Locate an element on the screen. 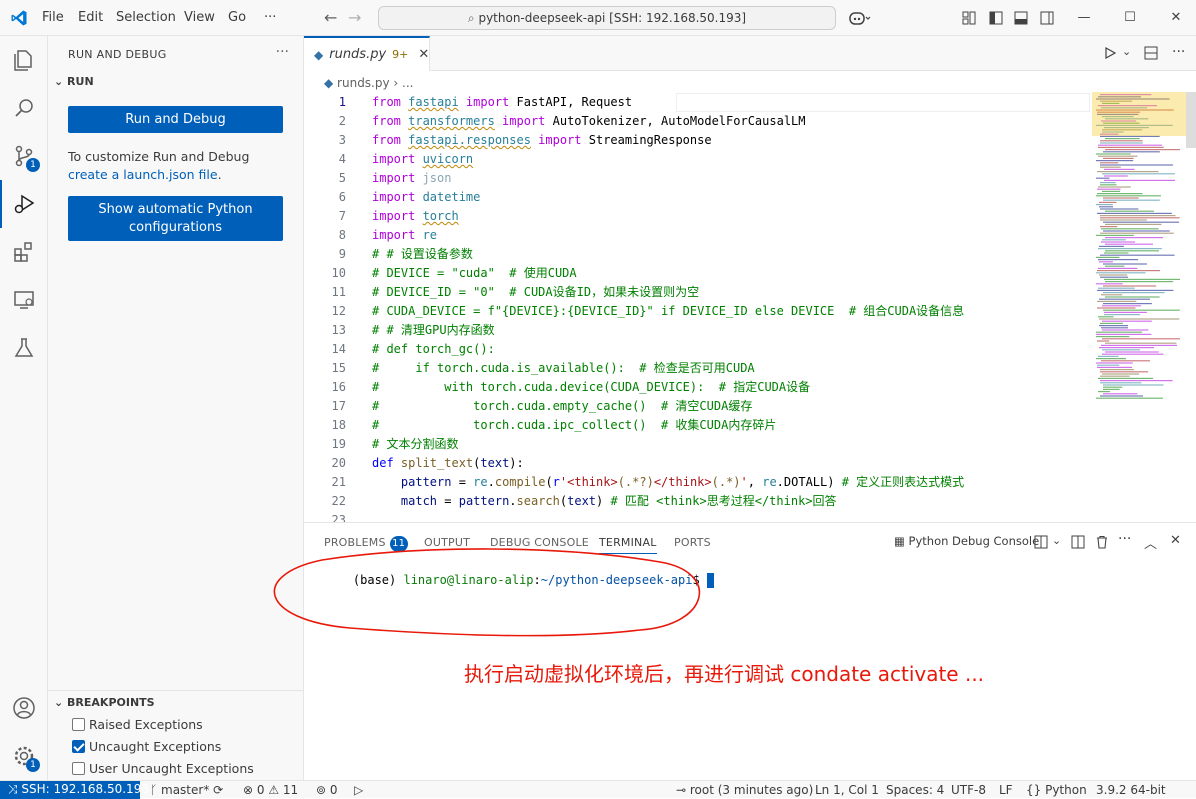 The image size is (1196, 799). remote-icon: ⤨ is located at coordinates (15, 789).